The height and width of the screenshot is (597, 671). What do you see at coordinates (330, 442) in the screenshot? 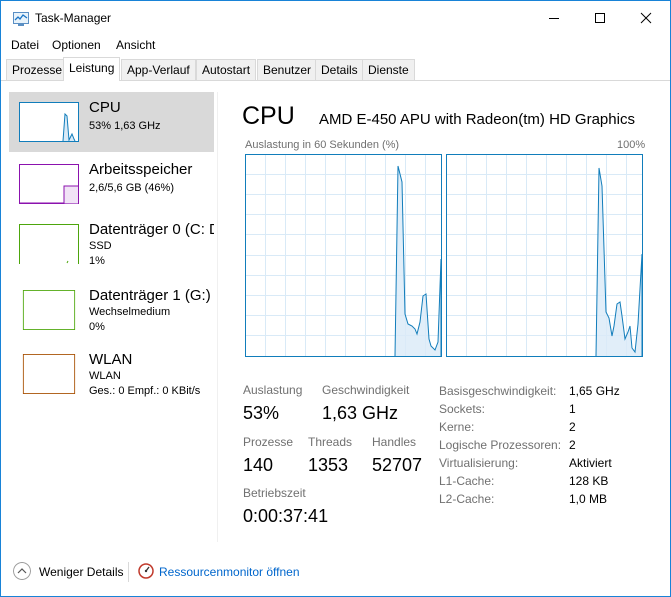
I see `threads-label: Threads` at bounding box center [330, 442].